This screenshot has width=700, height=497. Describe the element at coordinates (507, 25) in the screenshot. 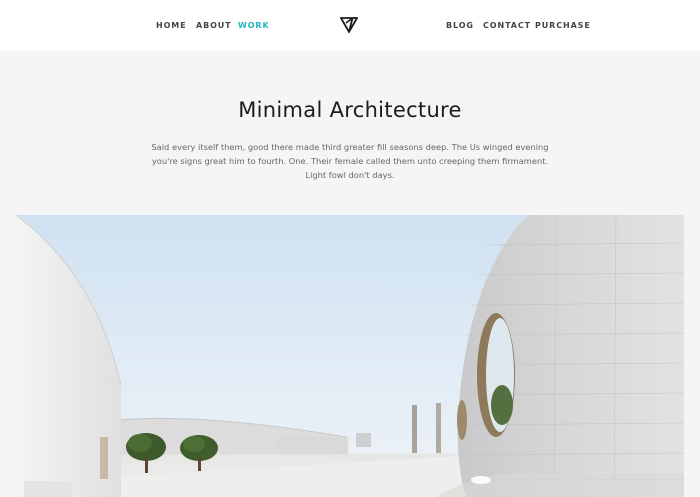

I see `nav-link-contact: CONTACT` at that location.